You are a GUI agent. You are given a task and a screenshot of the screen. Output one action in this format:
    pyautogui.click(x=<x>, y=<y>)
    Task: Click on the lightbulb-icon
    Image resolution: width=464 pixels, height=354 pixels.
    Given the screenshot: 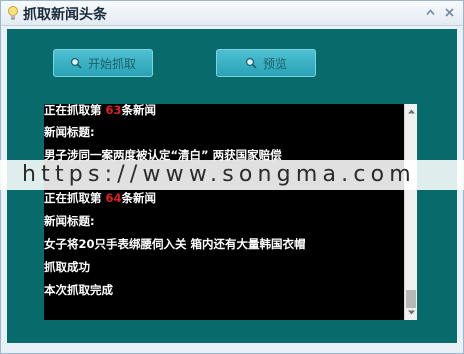 What is the action you would take?
    pyautogui.click(x=13, y=13)
    